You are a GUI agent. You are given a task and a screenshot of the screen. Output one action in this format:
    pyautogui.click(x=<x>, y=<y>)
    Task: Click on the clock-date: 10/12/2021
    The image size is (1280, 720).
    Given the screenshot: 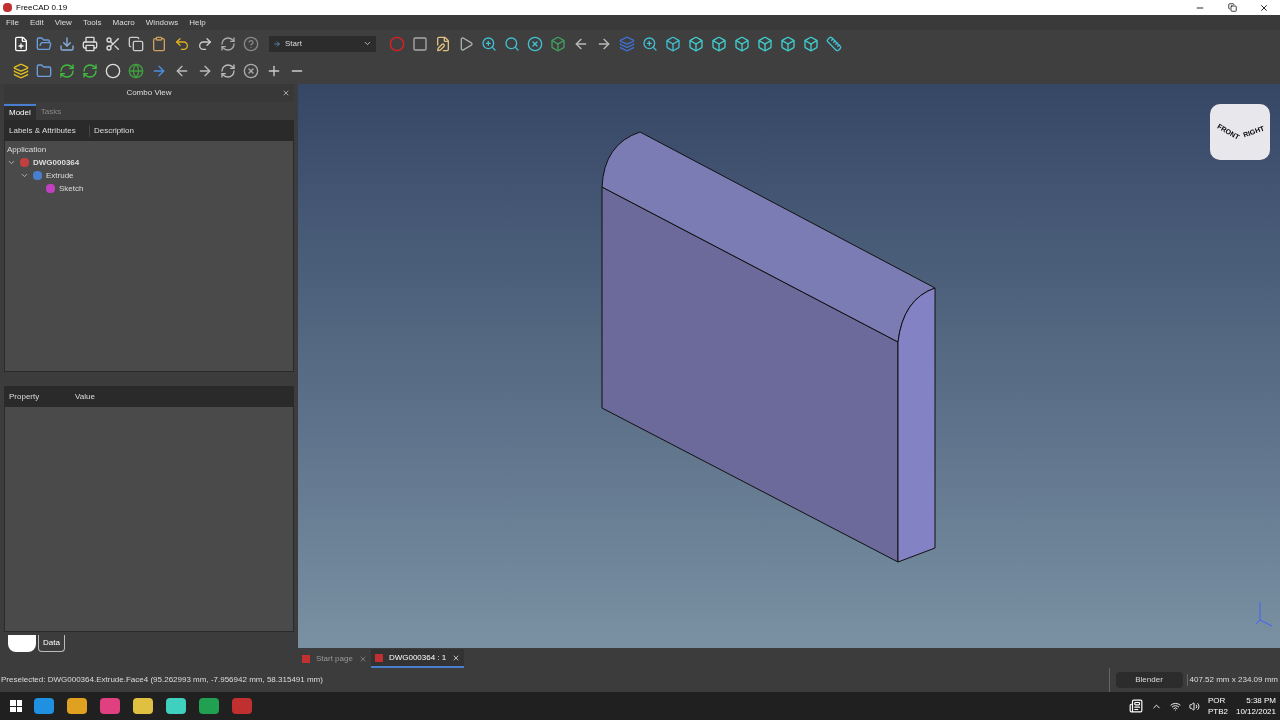 What is the action you would take?
    pyautogui.click(x=1255, y=711)
    